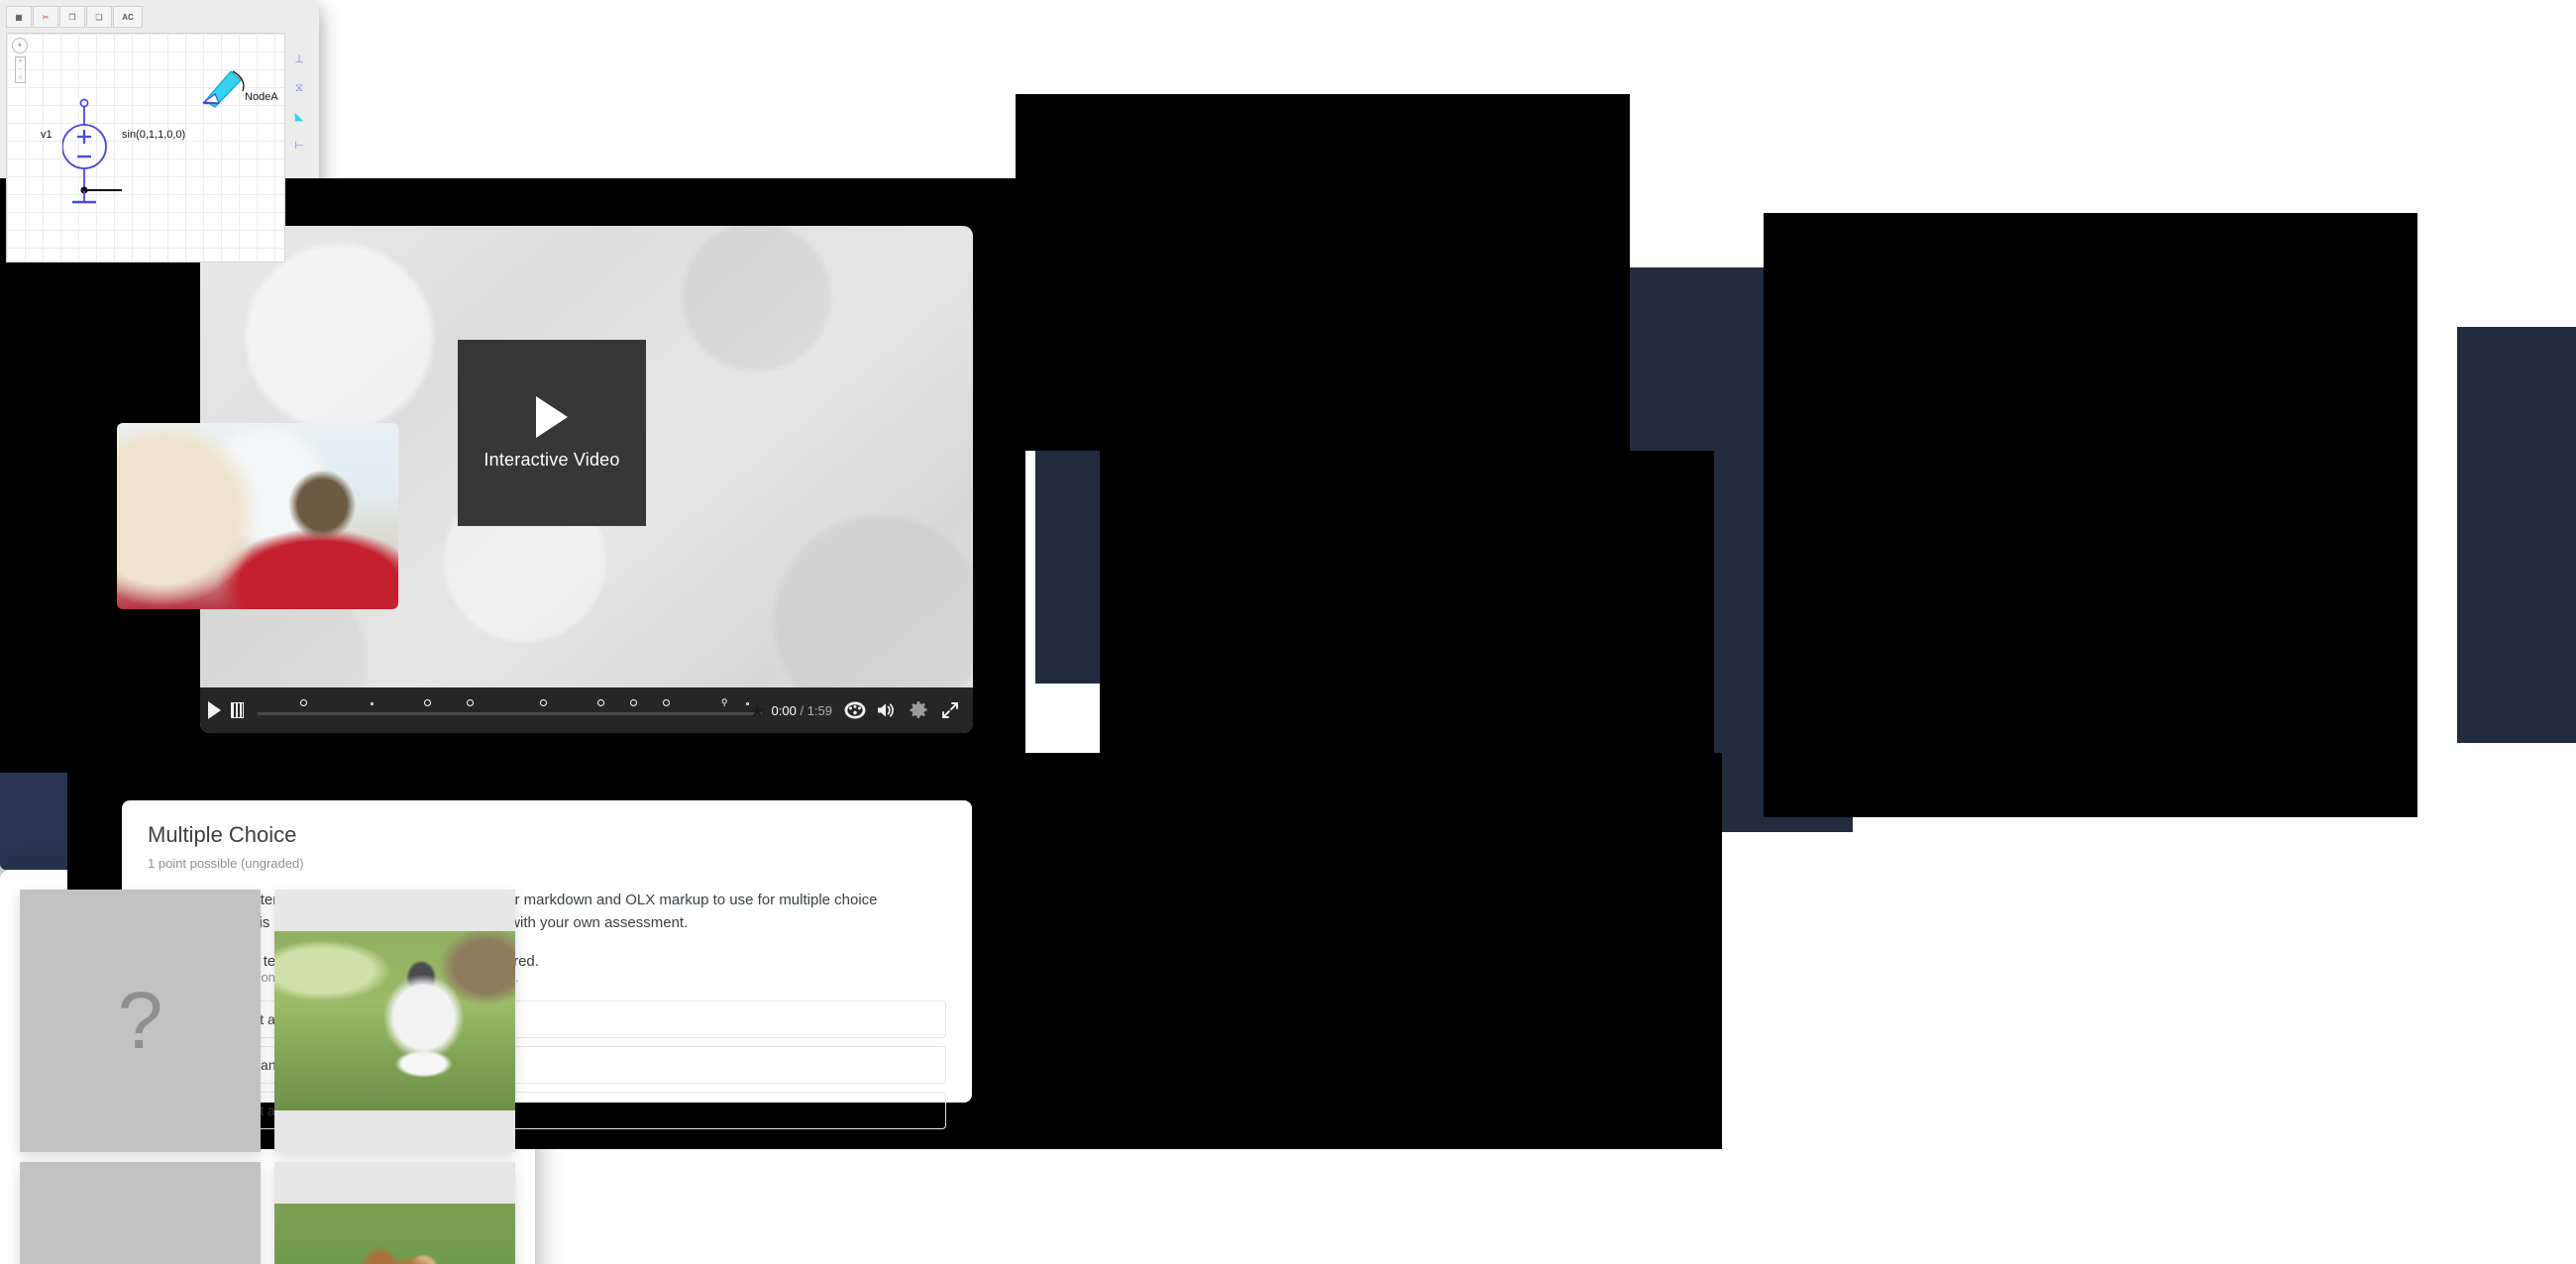  What do you see at coordinates (552, 416) in the screenshot?
I see `play-triangle-icon` at bounding box center [552, 416].